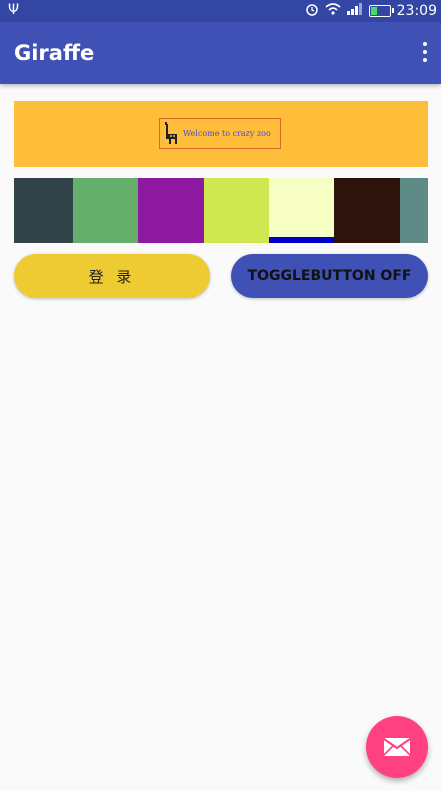 Image resolution: width=441 pixels, height=791 pixels. Describe the element at coordinates (329, 276) in the screenshot. I see `toggle-button: TOGGLEBUTTON OFF` at that location.